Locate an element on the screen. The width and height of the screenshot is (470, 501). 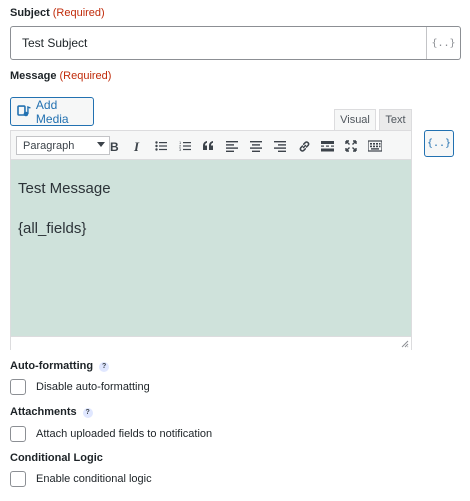
fullscreen-button is located at coordinates (351, 146).